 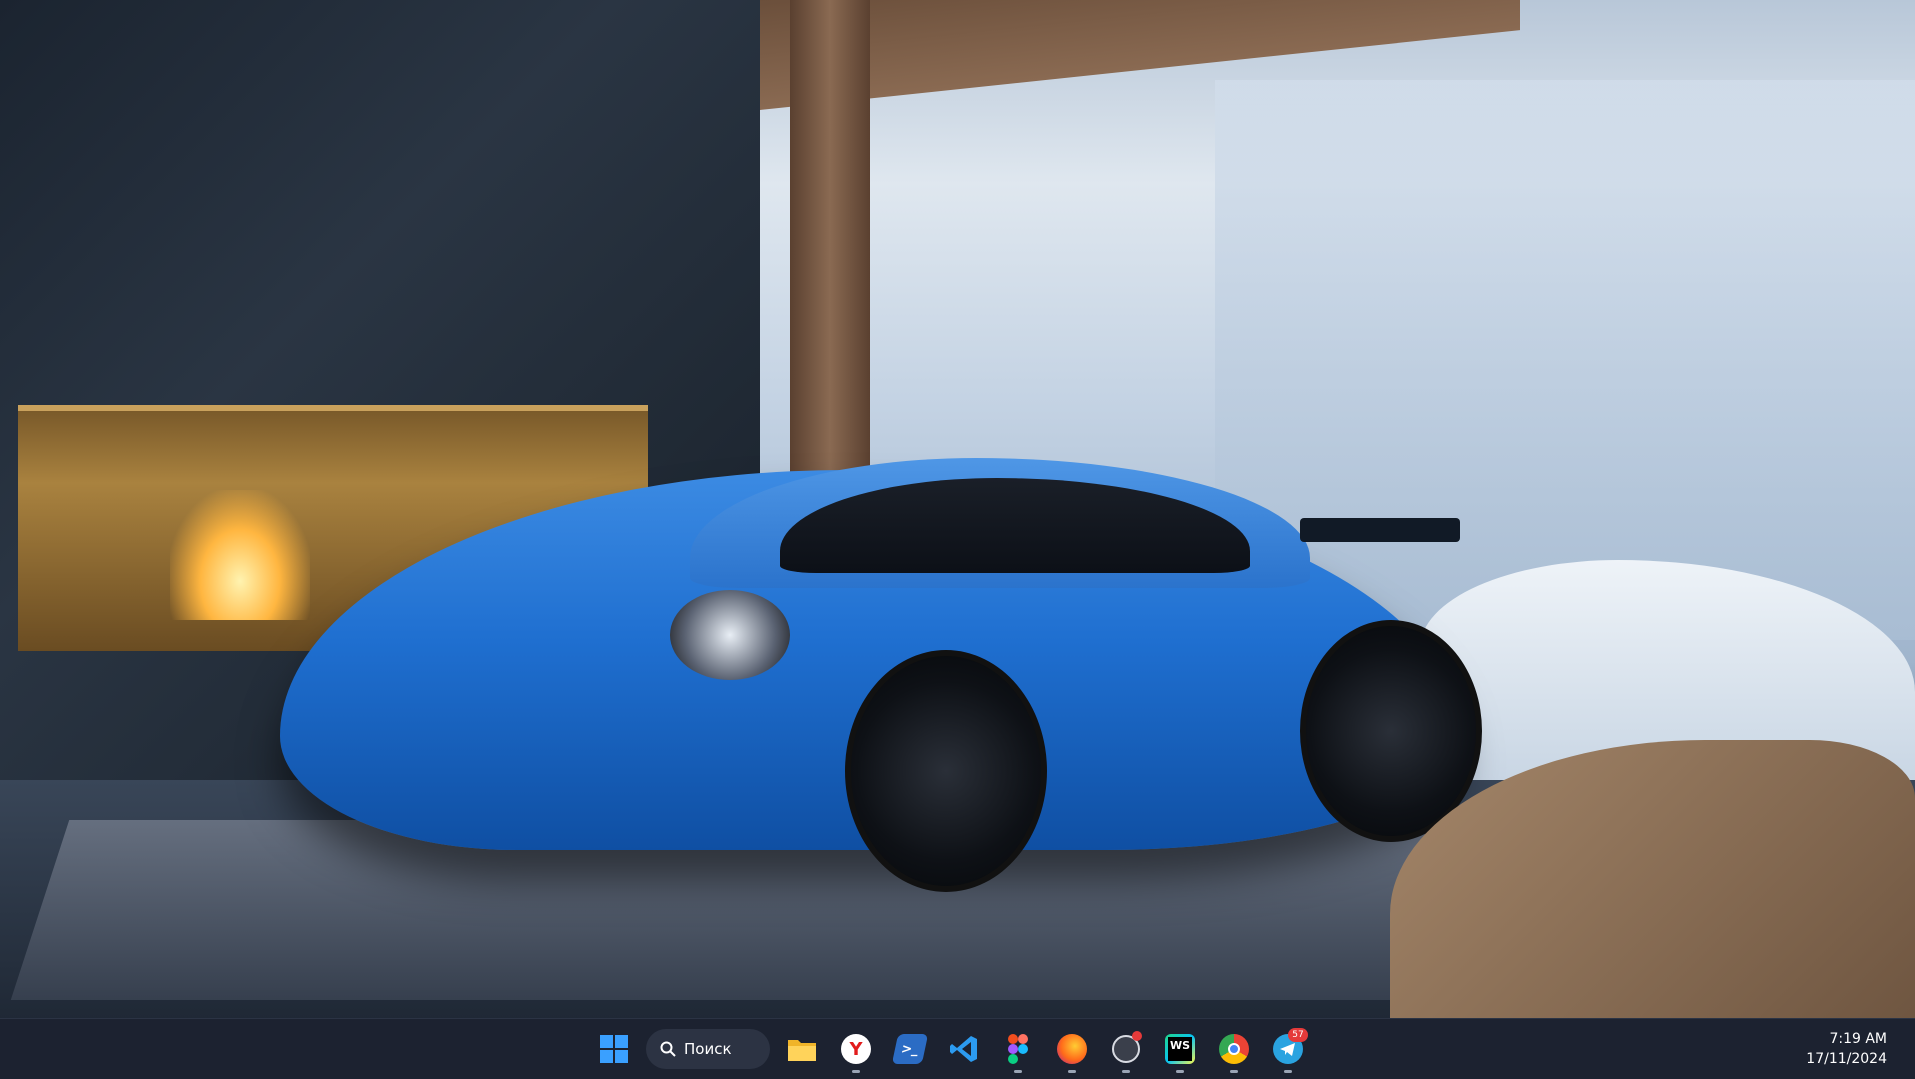 I want to click on webstorm-button: WS, so click(x=1180, y=1050).